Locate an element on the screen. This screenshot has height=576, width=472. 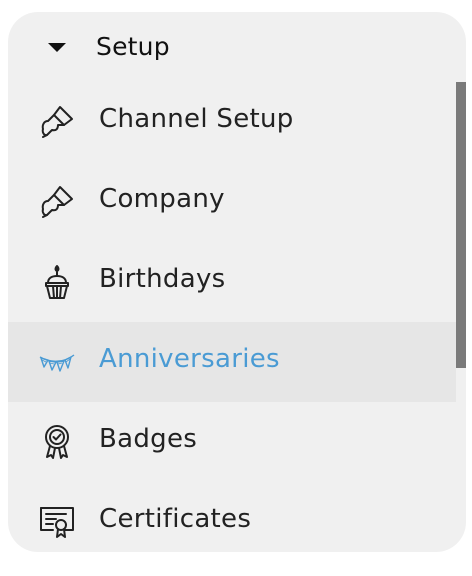
menu-item-label: Company is located at coordinates (162, 199).